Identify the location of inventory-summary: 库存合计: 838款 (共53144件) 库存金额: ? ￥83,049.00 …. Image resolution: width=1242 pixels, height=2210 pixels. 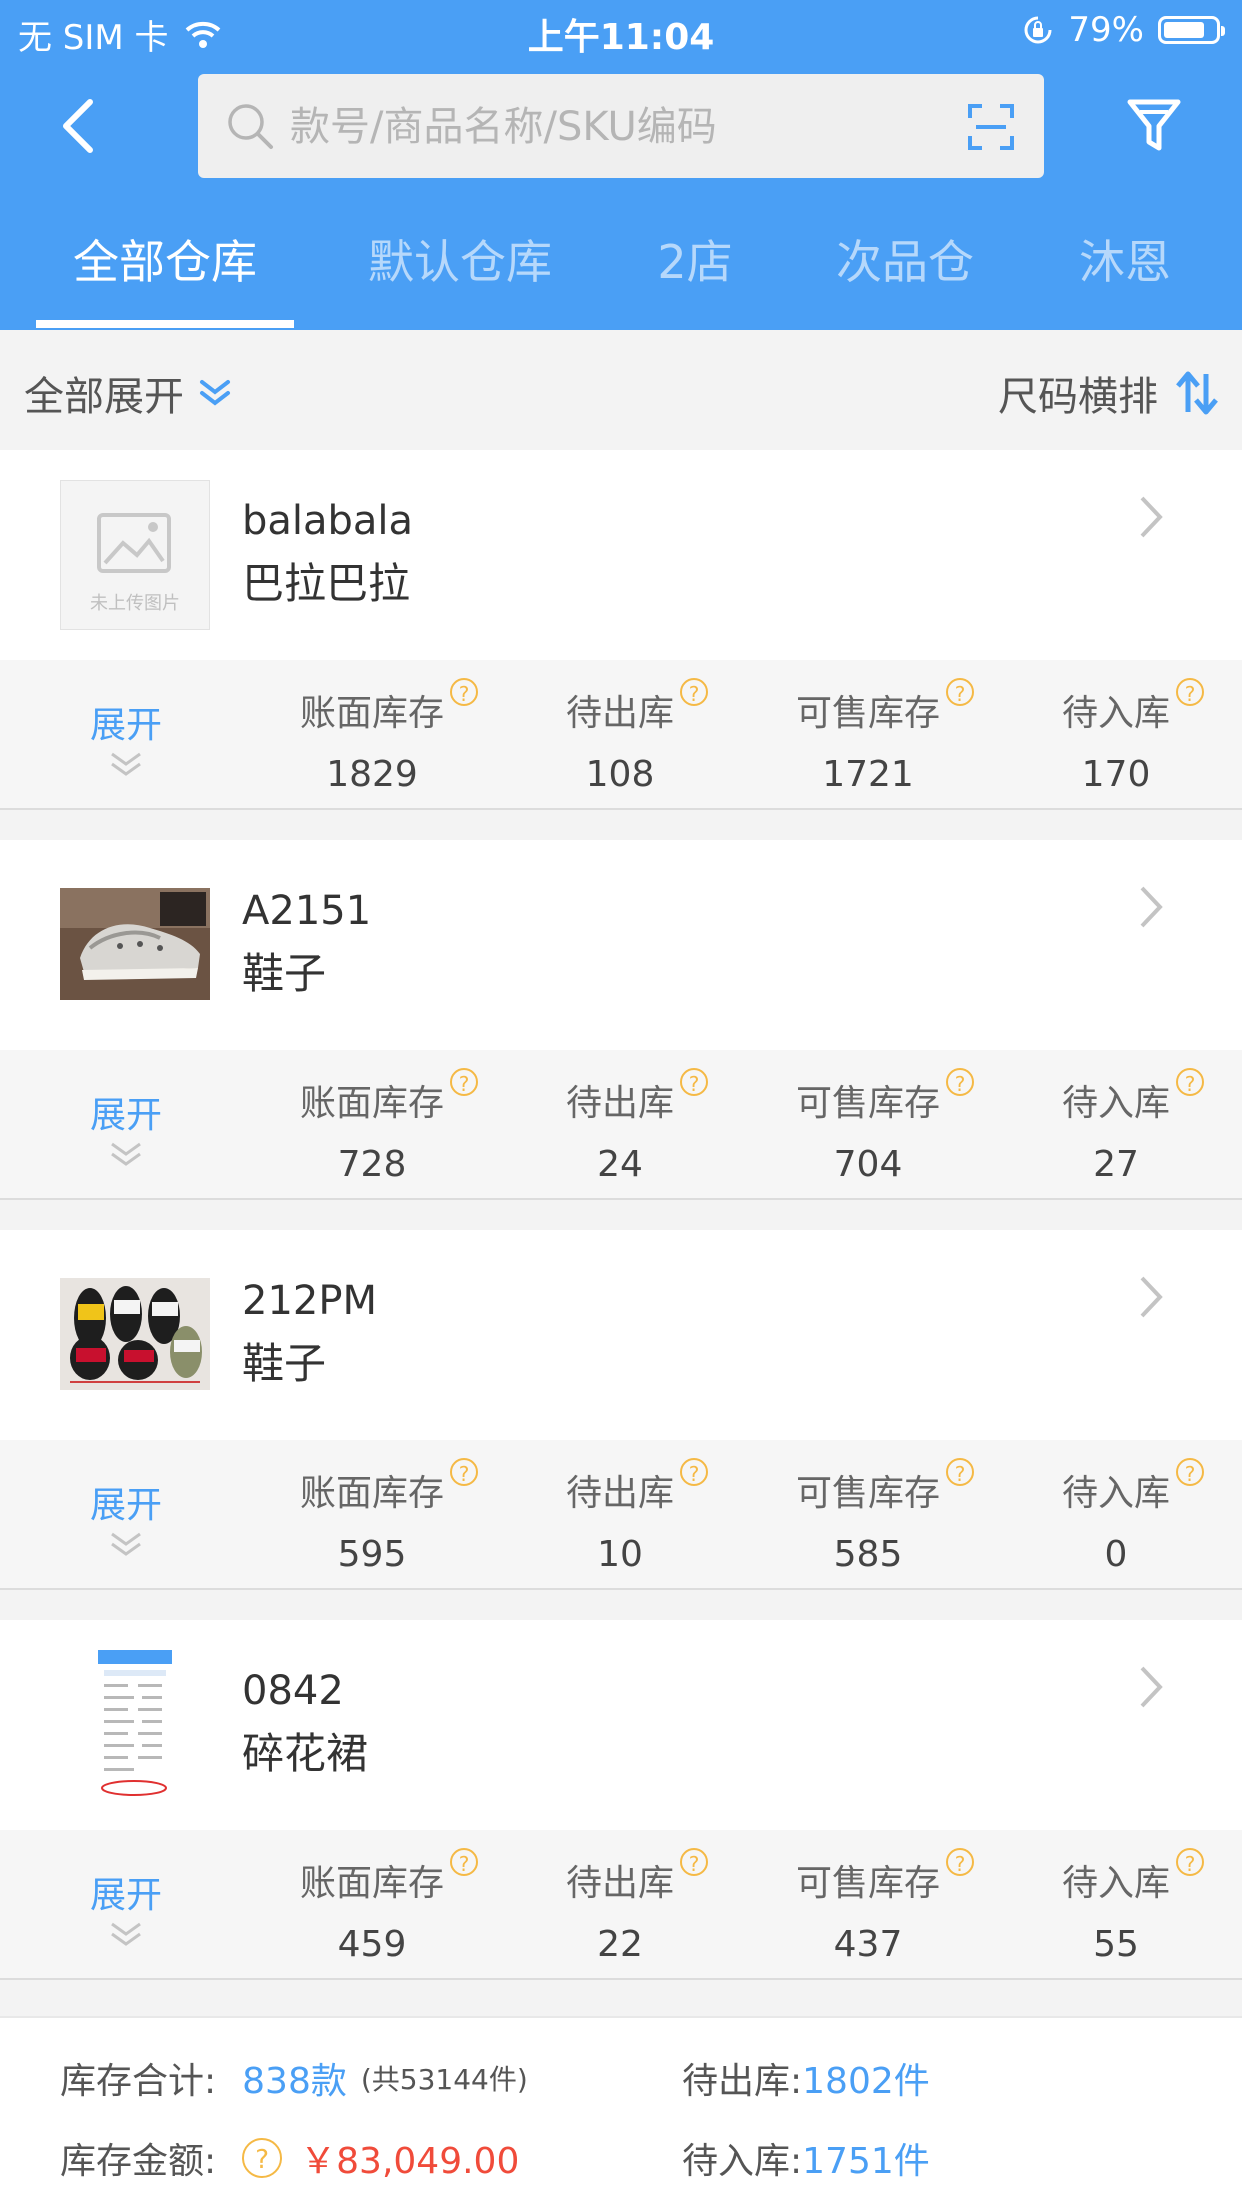
(621, 2113).